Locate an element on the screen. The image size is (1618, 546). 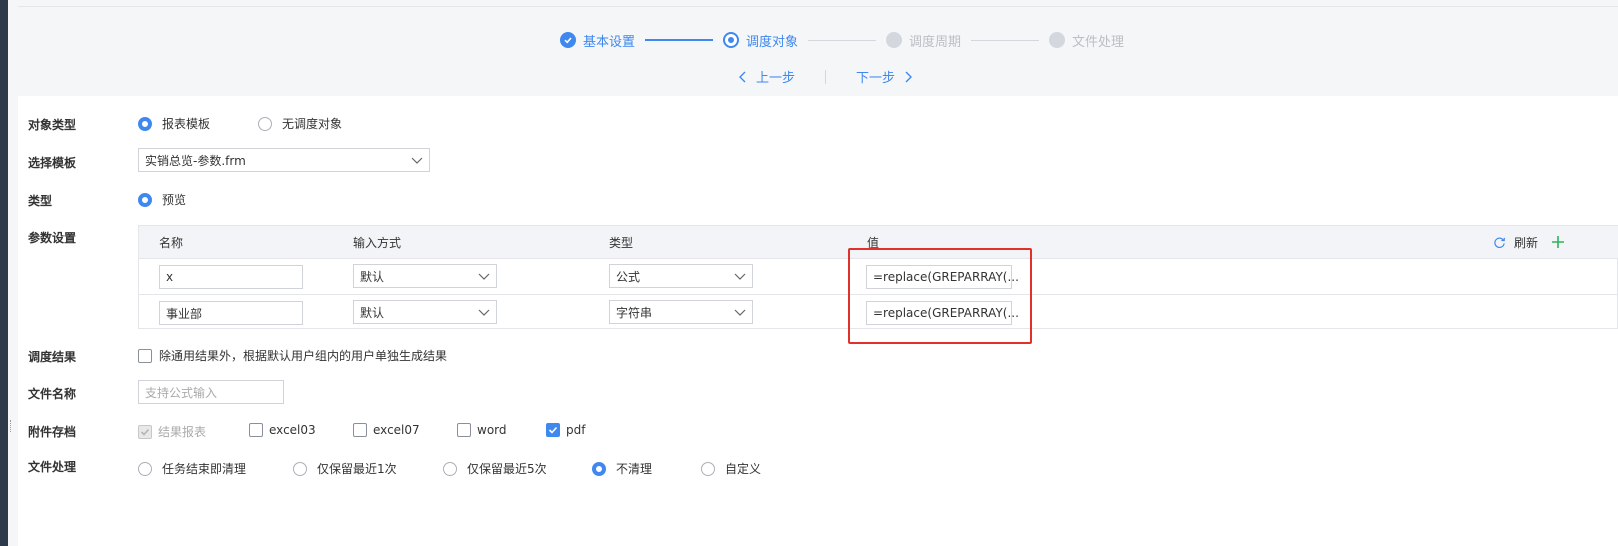
attach-result-report-checkbox: 结果报表 is located at coordinates (172, 431).